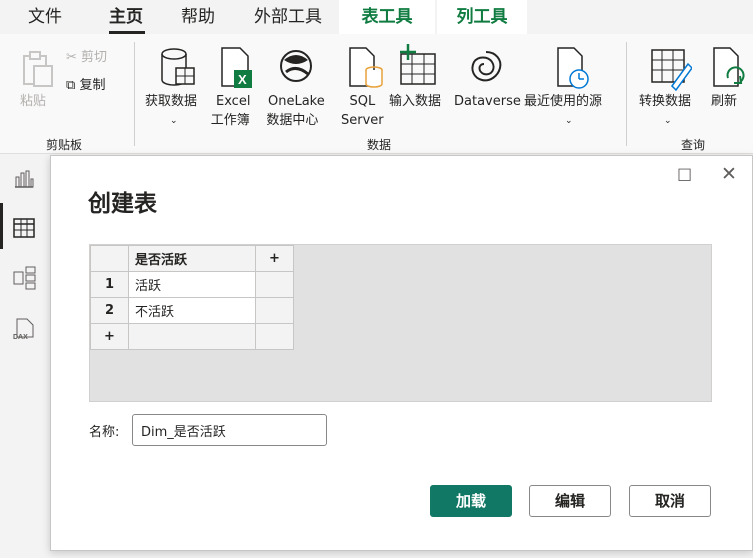  Describe the element at coordinates (274, 258) in the screenshot. I see `add-column-button: +` at that location.